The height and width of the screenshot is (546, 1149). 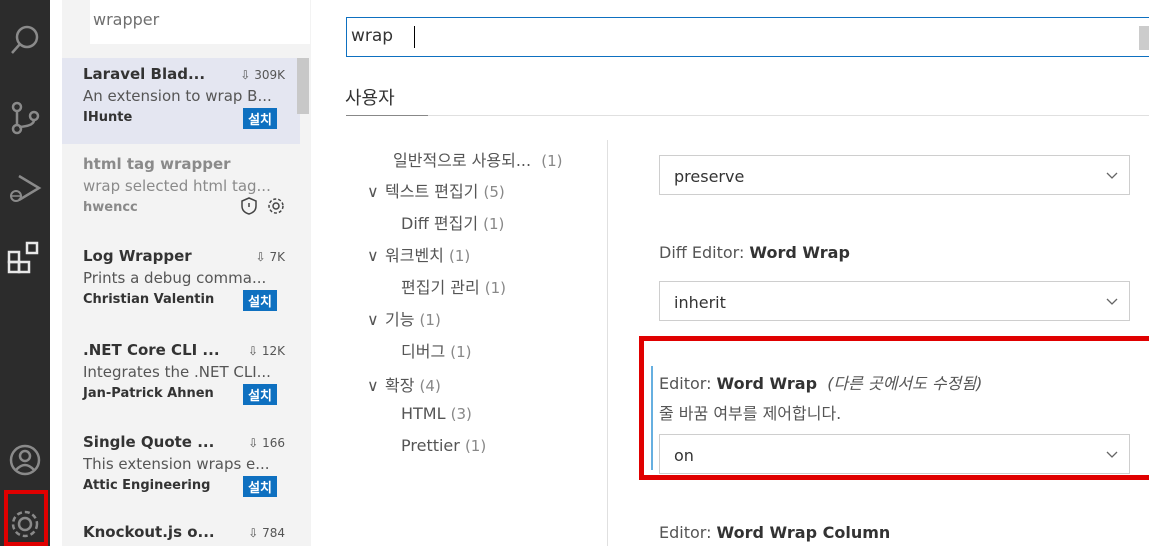 I want to click on shield-icon, so click(x=249, y=208).